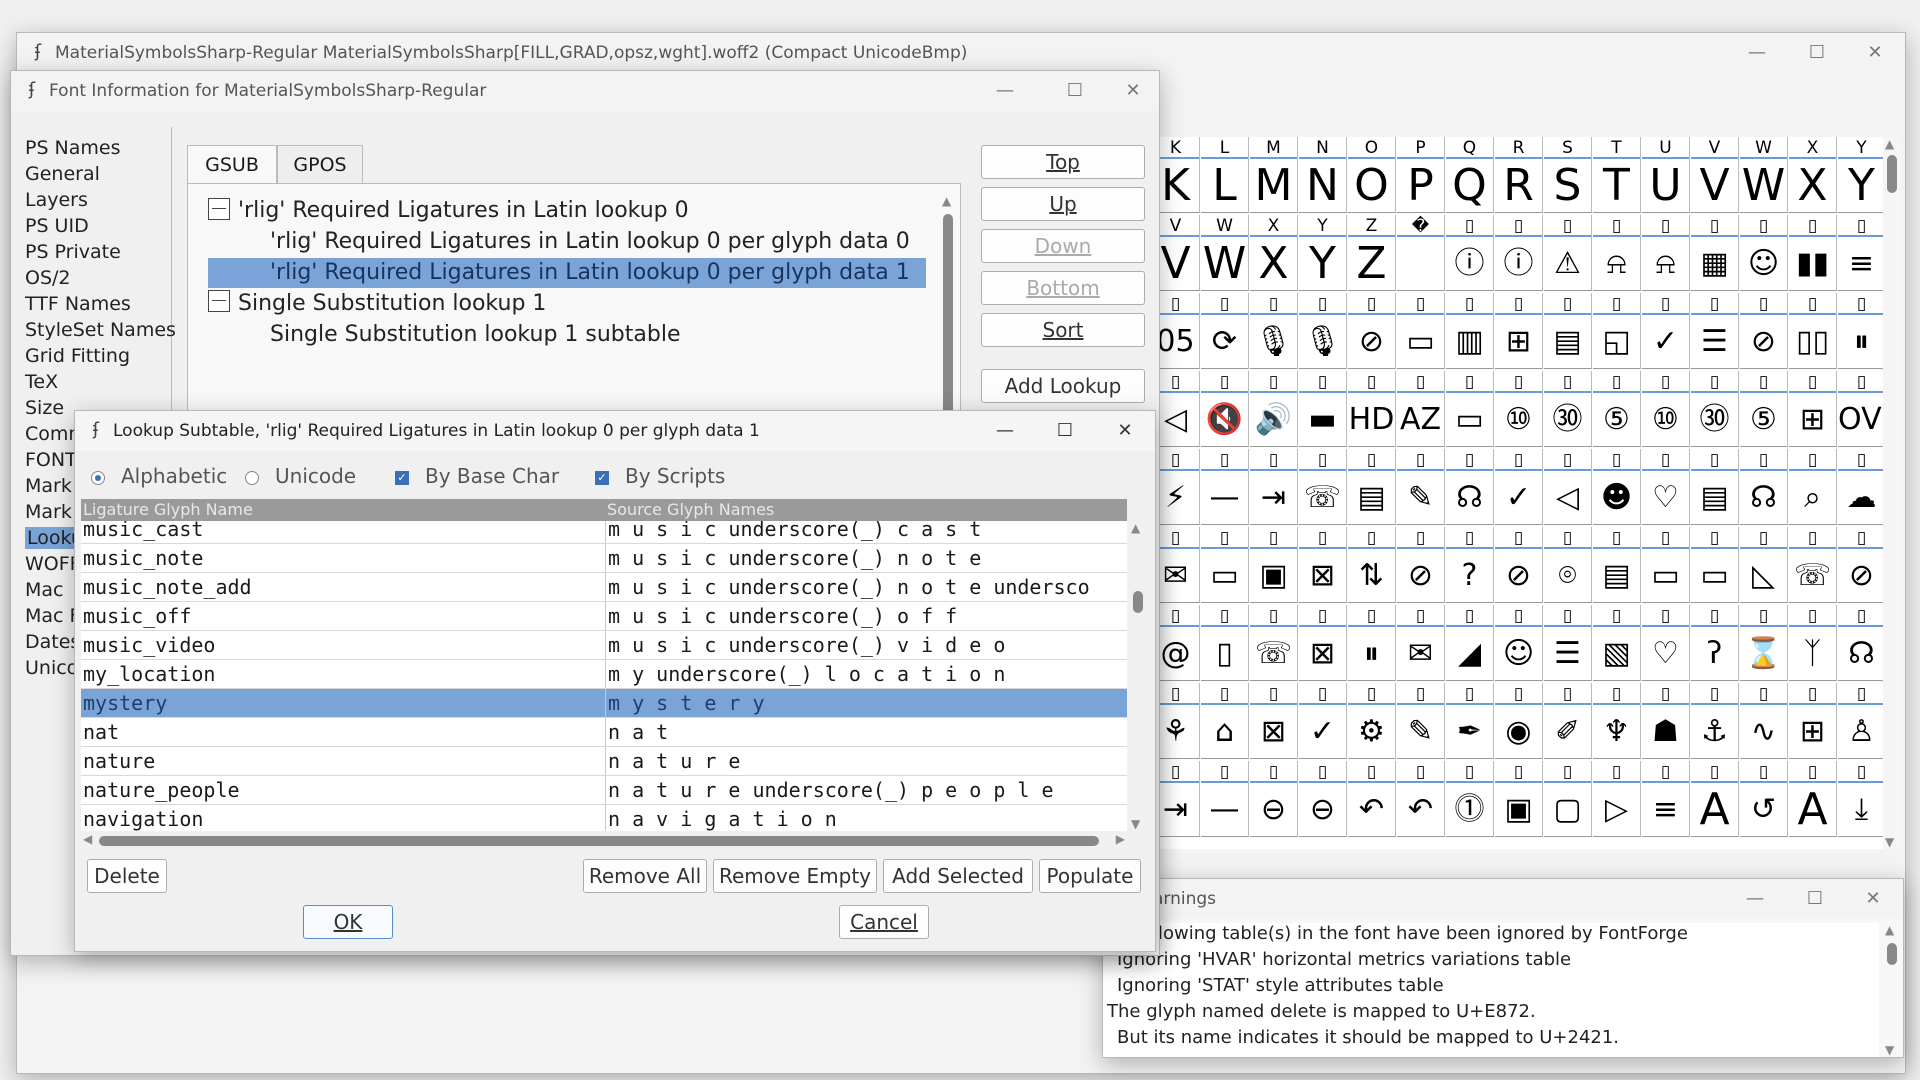  What do you see at coordinates (1617, 487) in the screenshot?
I see `glyph-cell: ▯ ☻` at bounding box center [1617, 487].